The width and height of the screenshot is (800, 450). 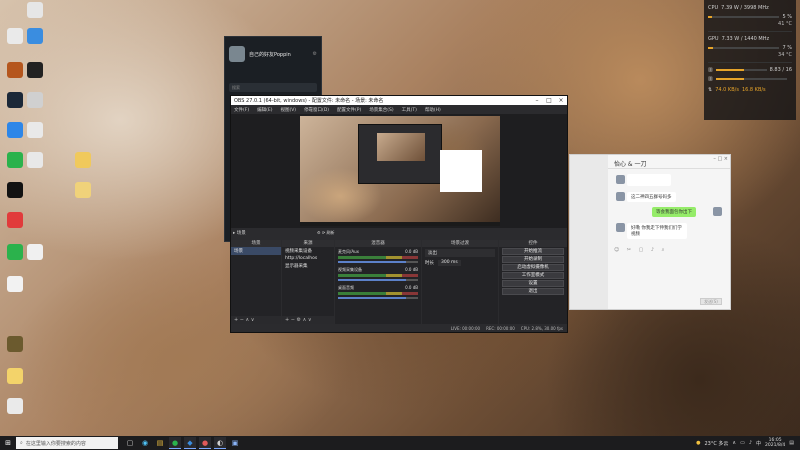 I want to click on edge-icon: ◉, so click(x=145, y=443).